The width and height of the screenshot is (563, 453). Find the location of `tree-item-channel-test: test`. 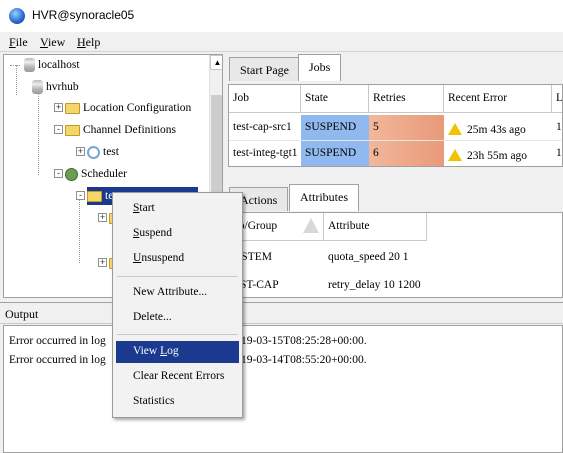

tree-item-channel-test: test is located at coordinates (103, 152).